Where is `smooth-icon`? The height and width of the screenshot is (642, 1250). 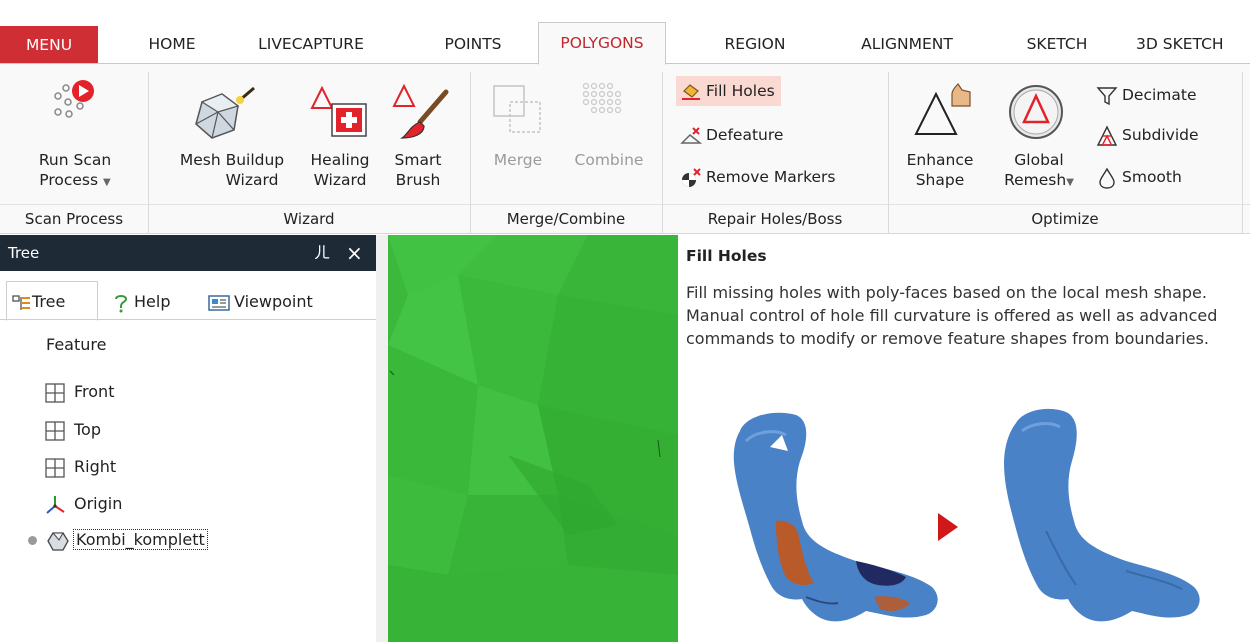
smooth-icon is located at coordinates (1107, 178).